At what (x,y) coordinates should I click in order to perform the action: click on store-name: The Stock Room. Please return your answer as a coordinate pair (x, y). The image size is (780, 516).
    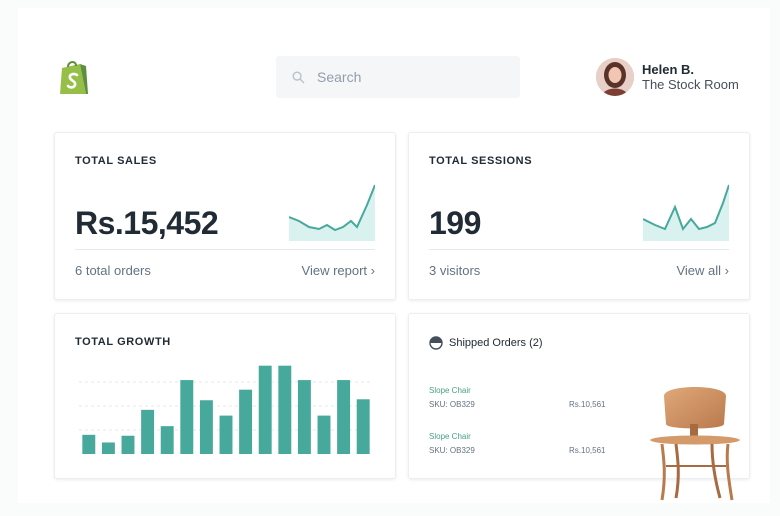
    Looking at the image, I should click on (690, 84).